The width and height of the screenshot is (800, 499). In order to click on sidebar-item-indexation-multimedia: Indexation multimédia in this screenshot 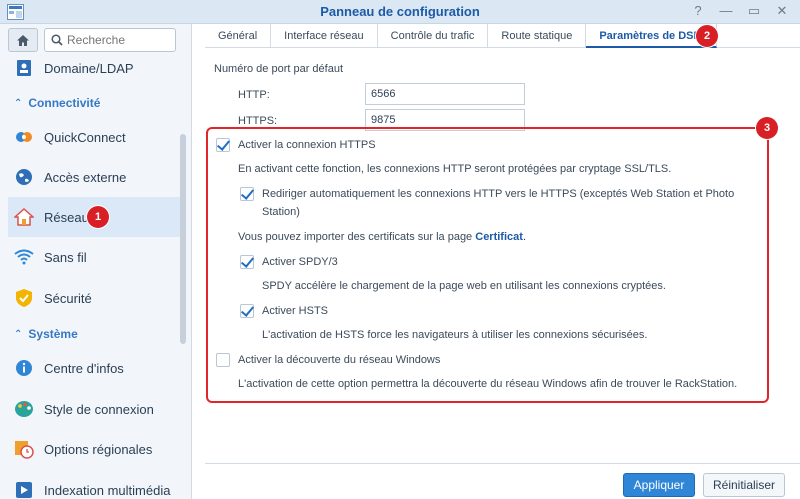, I will do `click(94, 484)`.